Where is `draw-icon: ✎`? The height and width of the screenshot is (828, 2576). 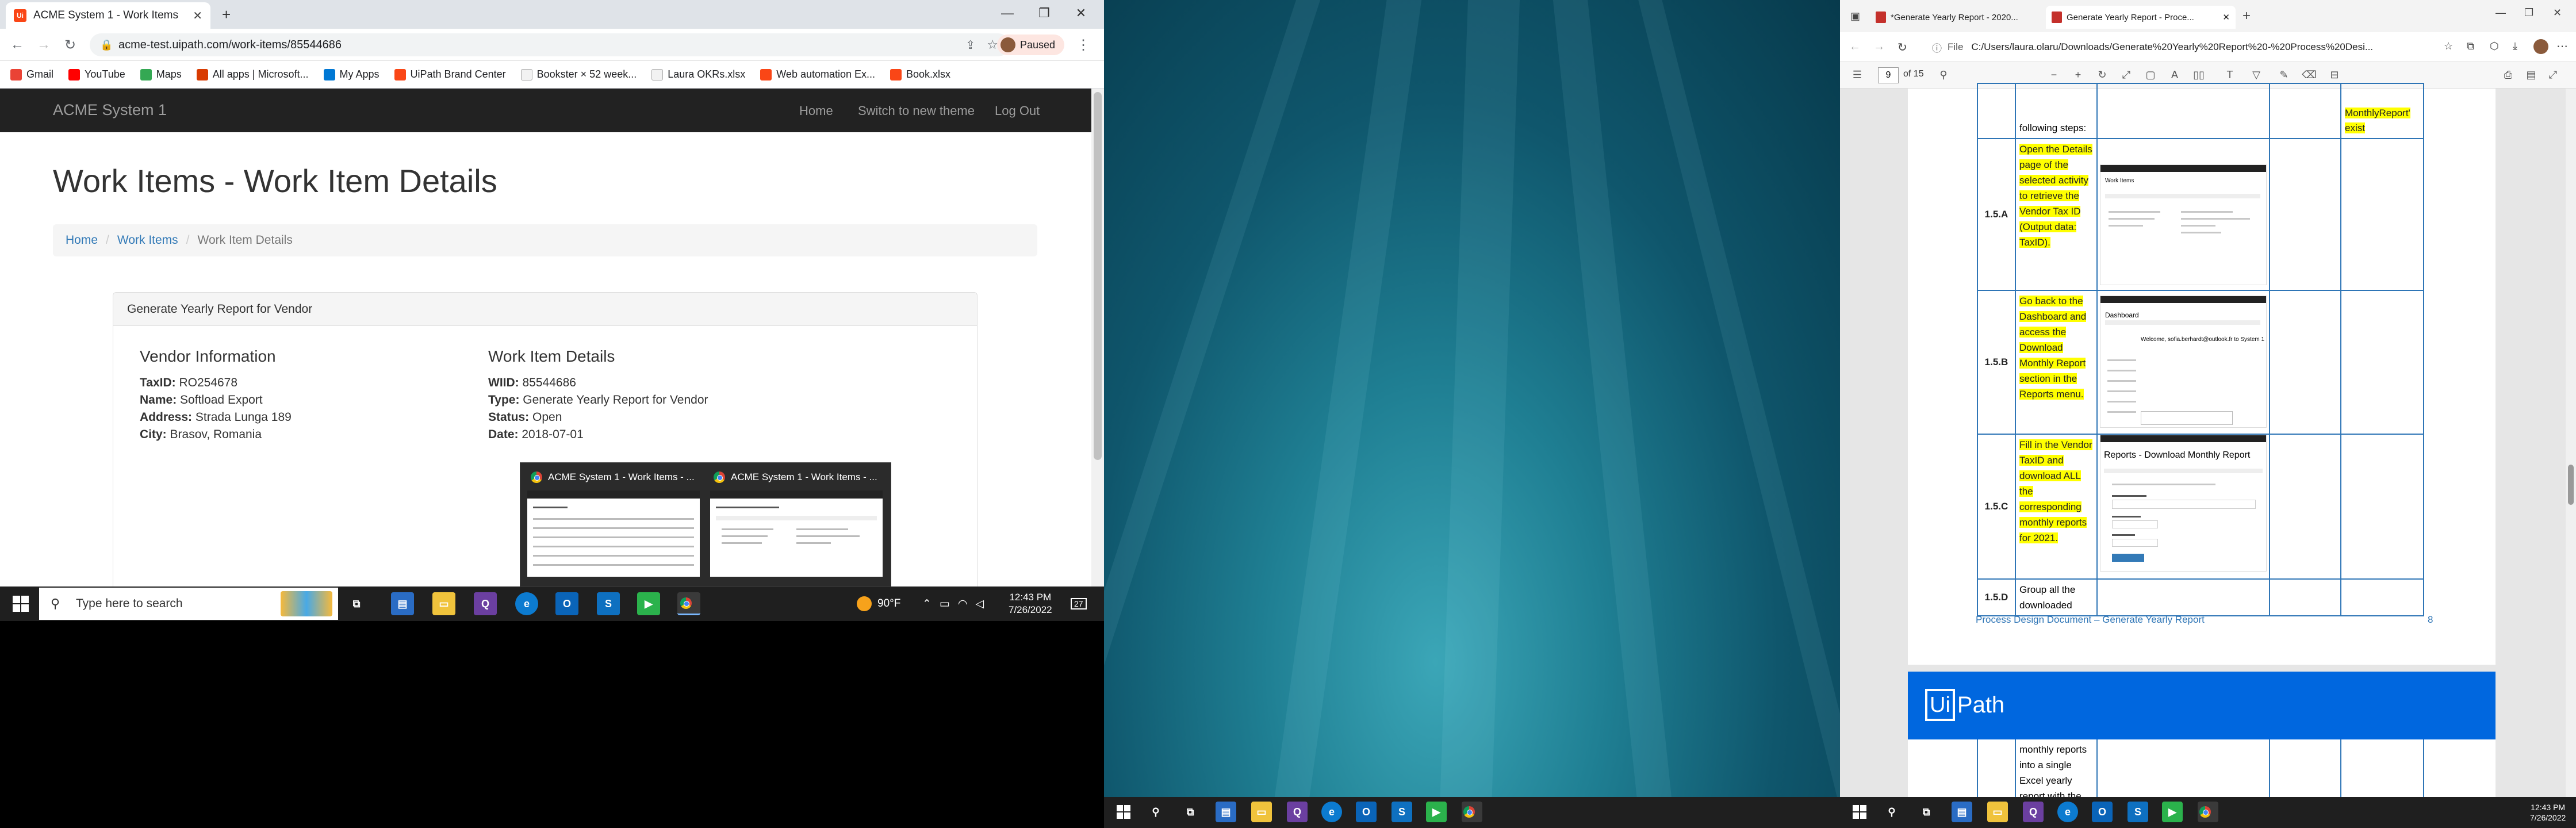
draw-icon: ✎ is located at coordinates (2284, 75).